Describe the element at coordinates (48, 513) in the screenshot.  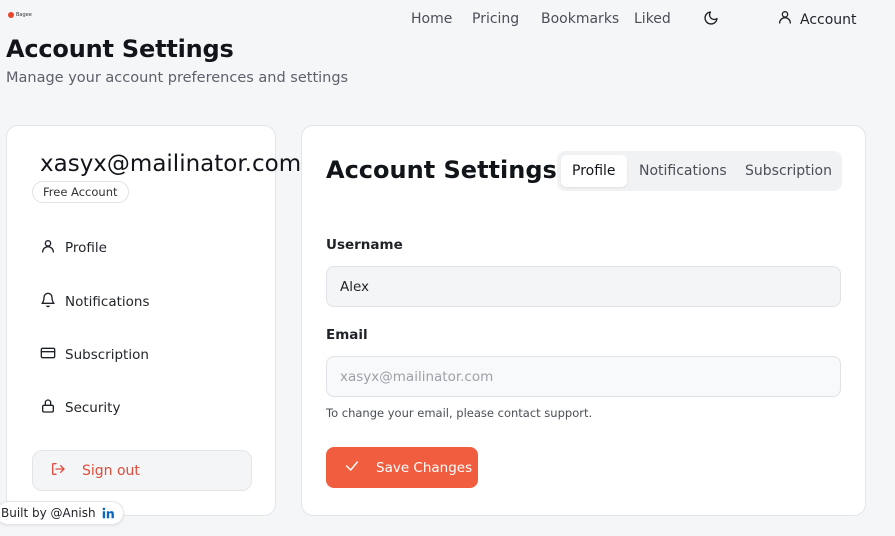
I see `built-by-text: Built by @Anish` at that location.